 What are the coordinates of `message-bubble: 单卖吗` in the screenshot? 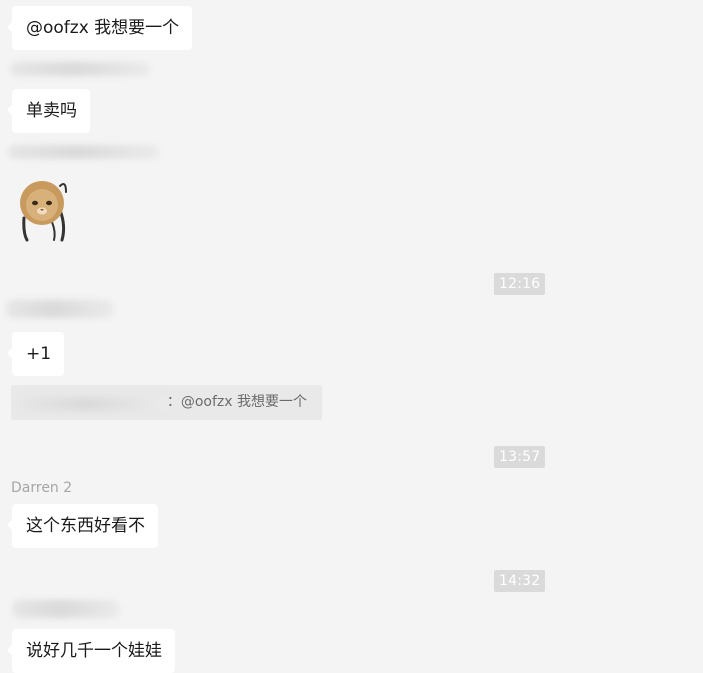 It's located at (48, 111).